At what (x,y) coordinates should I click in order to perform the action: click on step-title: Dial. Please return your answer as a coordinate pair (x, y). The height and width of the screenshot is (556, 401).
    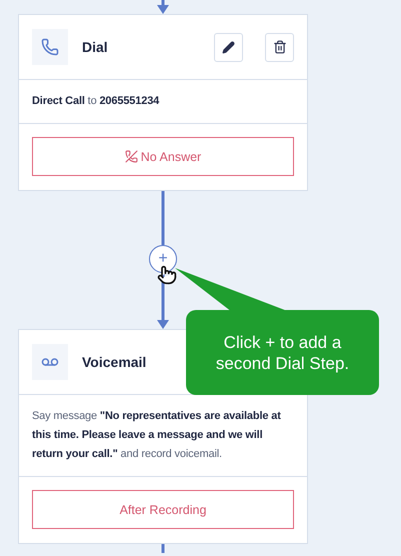
    Looking at the image, I should click on (95, 47).